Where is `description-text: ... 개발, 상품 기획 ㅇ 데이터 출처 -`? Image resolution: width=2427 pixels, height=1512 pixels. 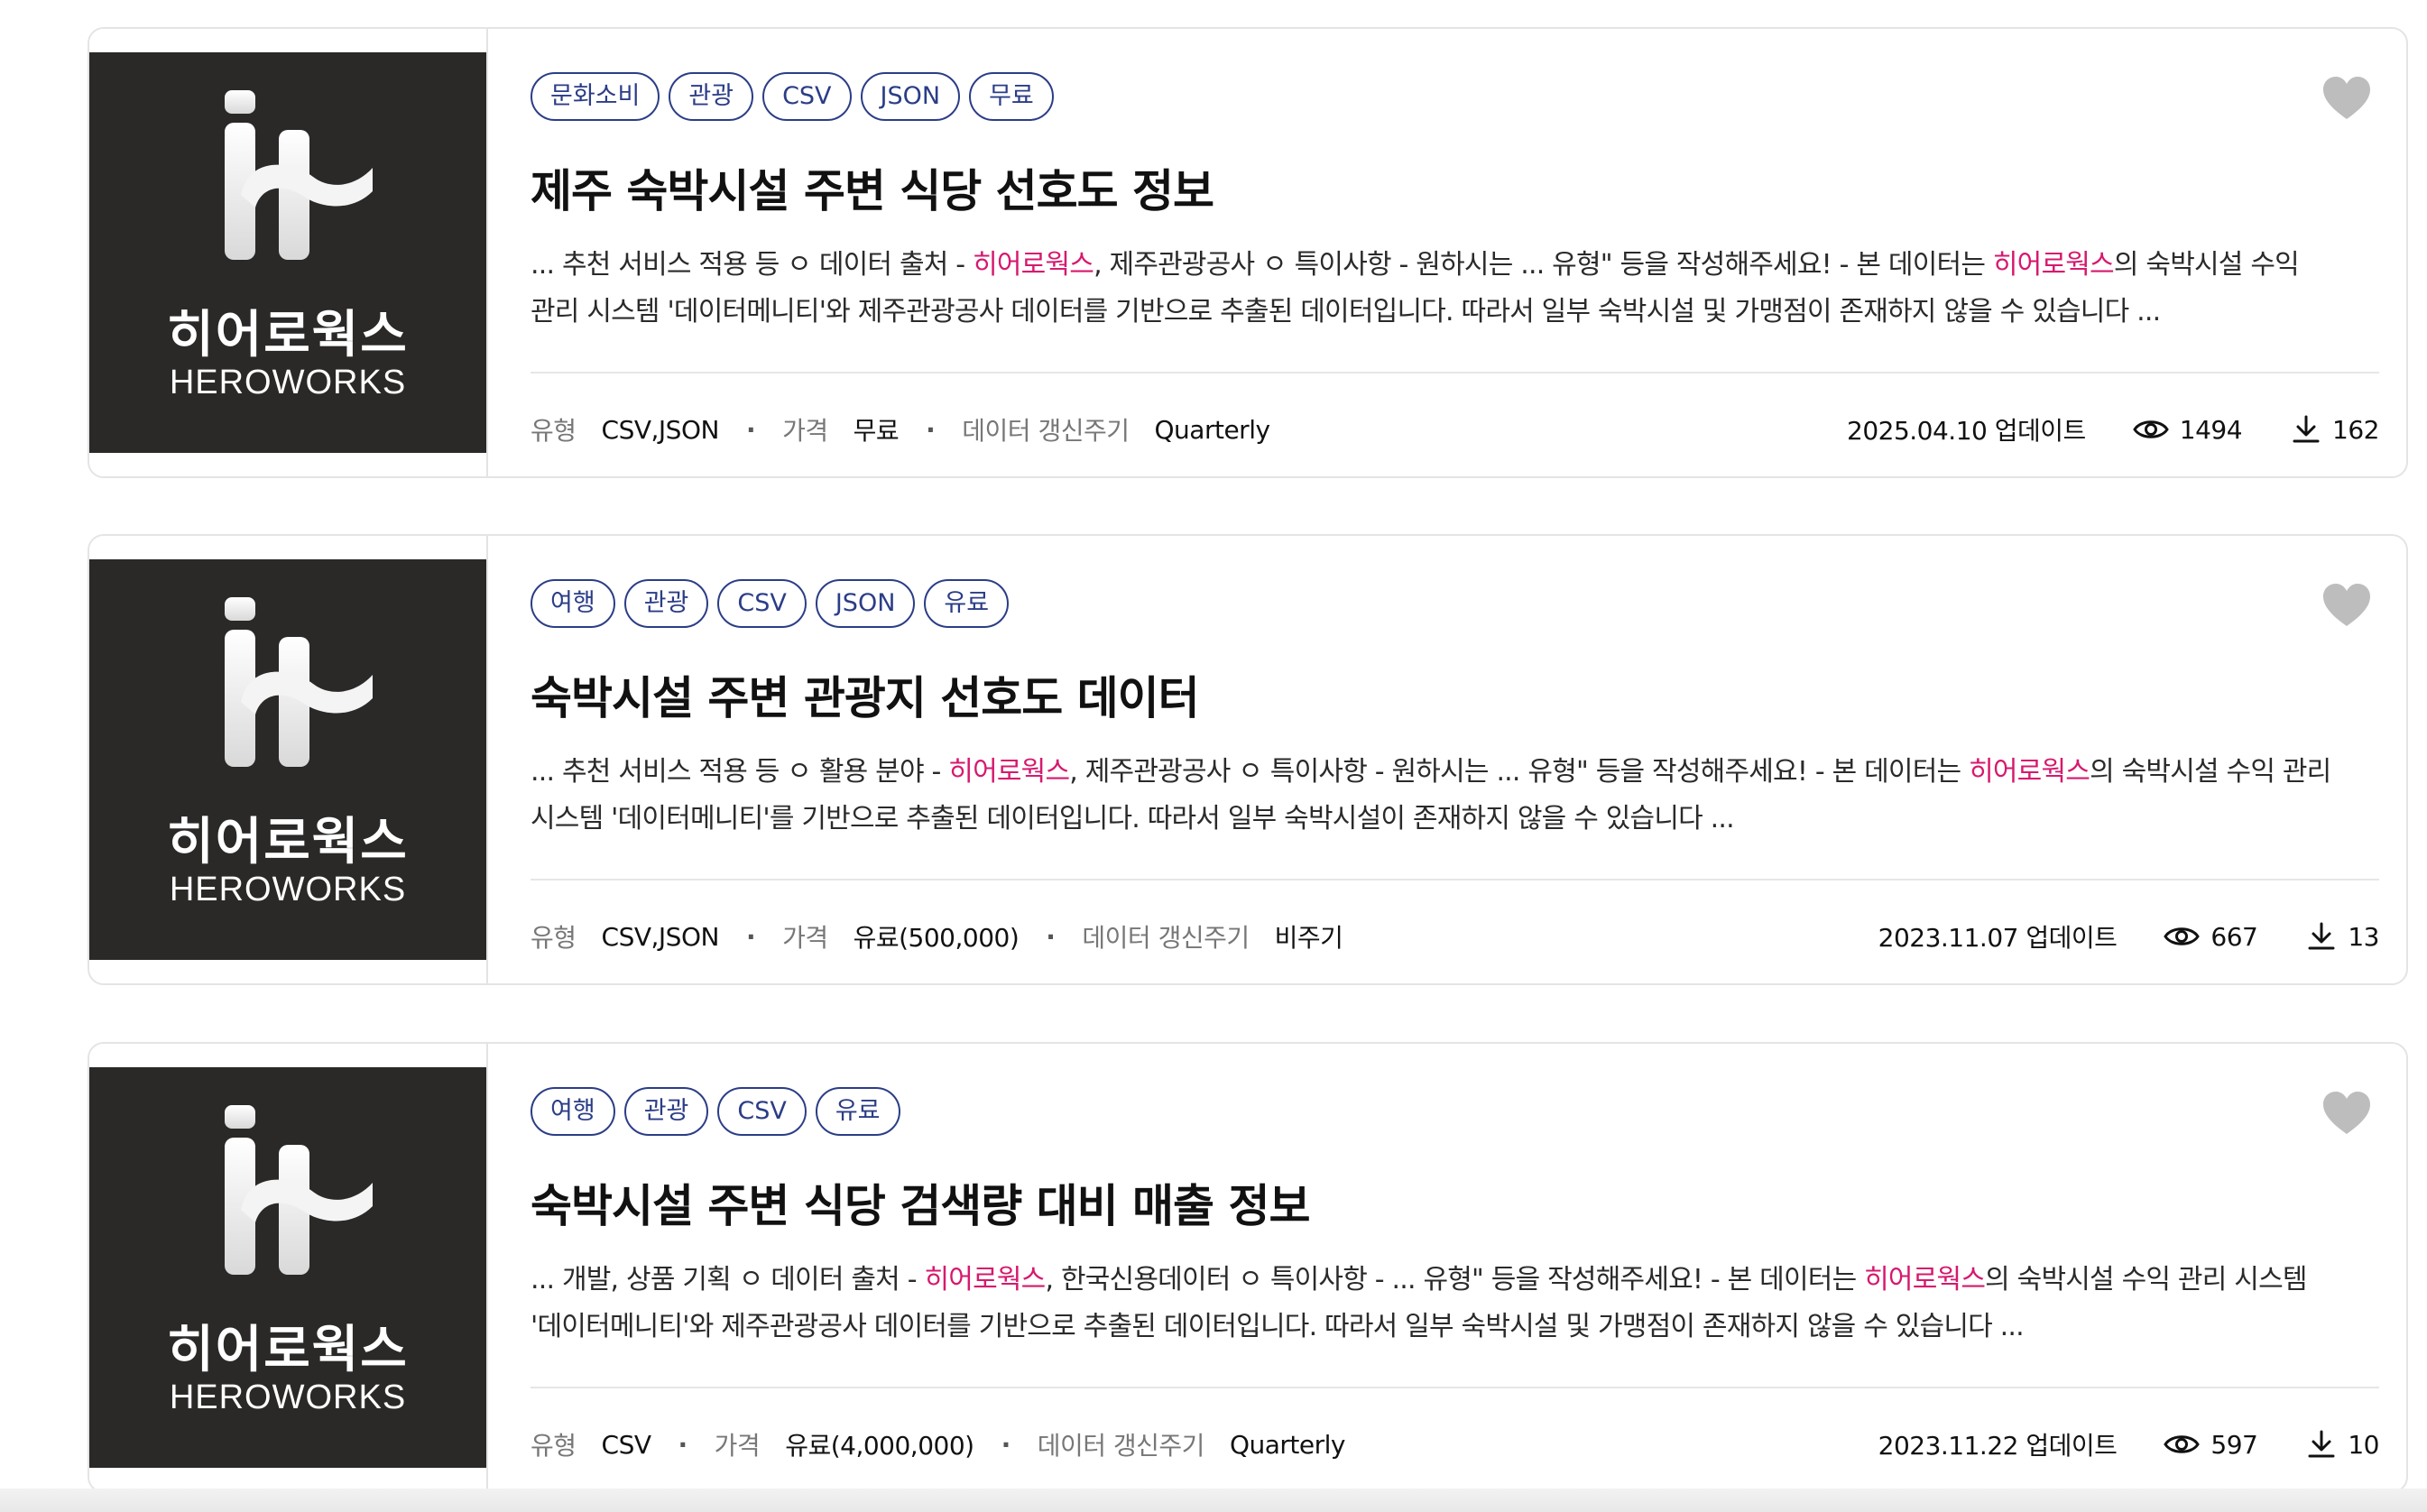 description-text: ... 개발, 상품 기획 ㅇ 데이터 출처 - is located at coordinates (728, 1279).